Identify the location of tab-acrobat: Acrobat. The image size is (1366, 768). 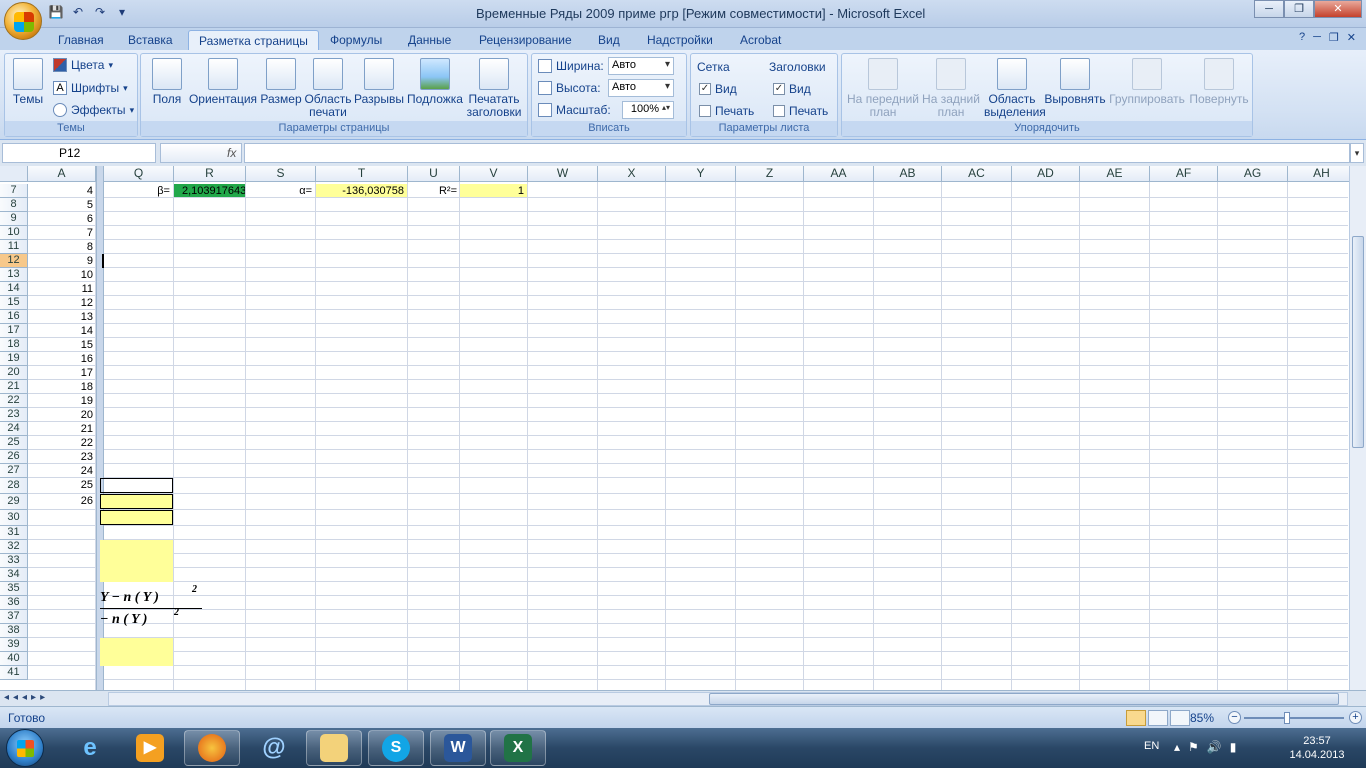
(760, 40).